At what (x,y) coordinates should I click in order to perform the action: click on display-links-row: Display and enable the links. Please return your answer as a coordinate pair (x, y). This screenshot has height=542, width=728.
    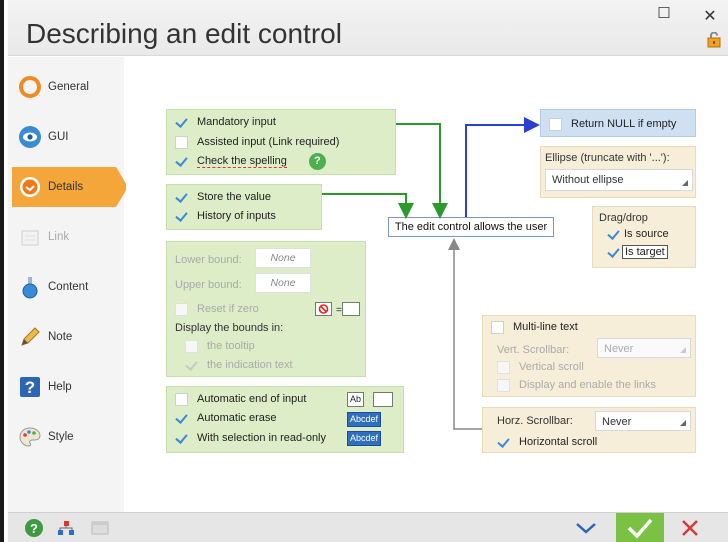
    Looking at the image, I should click on (576, 385).